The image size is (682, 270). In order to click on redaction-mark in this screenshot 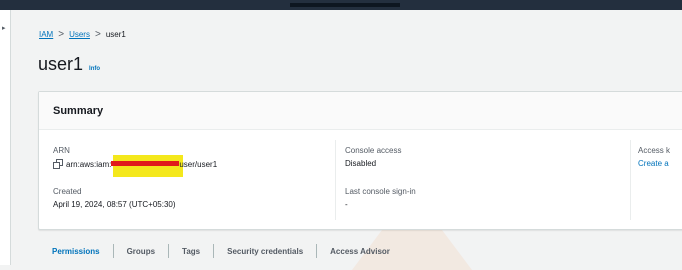, I will do `click(147, 166)`.